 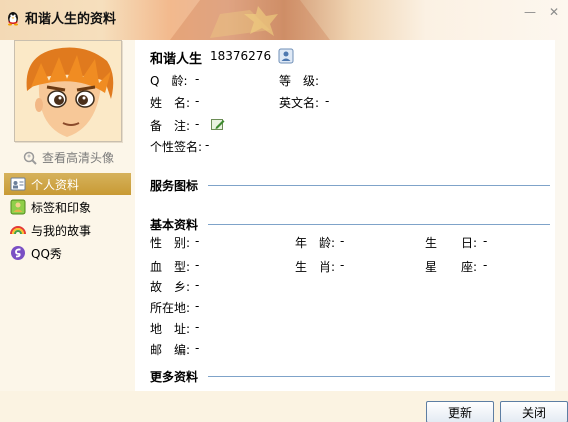 I want to click on birthday-value: -, so click(x=485, y=241).